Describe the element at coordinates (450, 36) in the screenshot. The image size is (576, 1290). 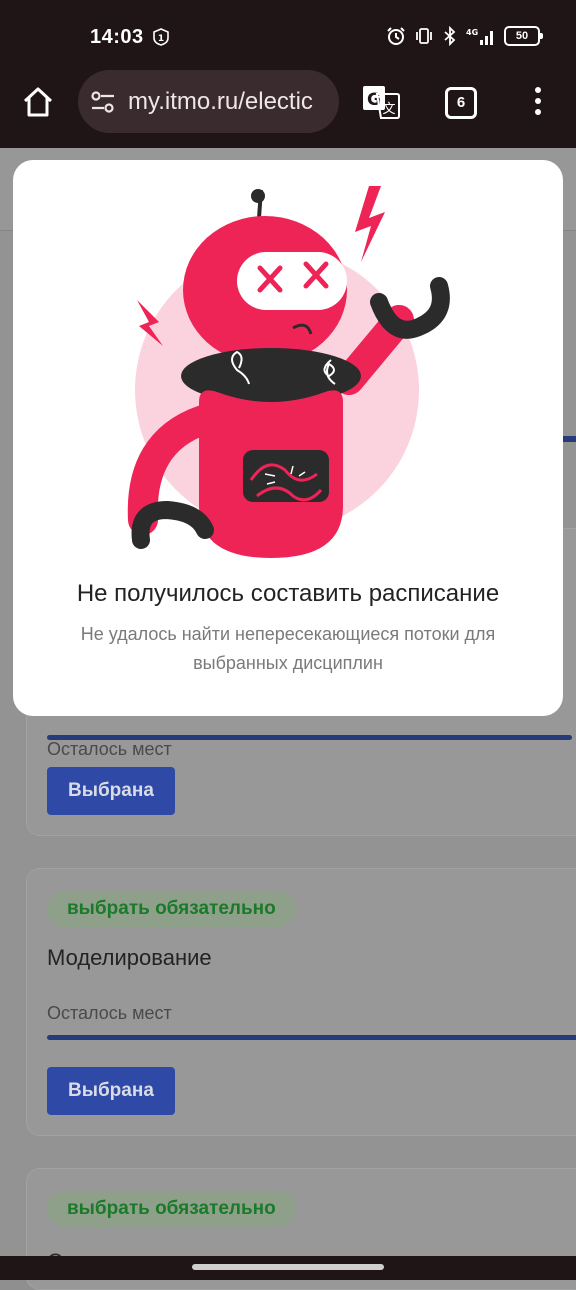
I see `bluetooth-icon` at that location.